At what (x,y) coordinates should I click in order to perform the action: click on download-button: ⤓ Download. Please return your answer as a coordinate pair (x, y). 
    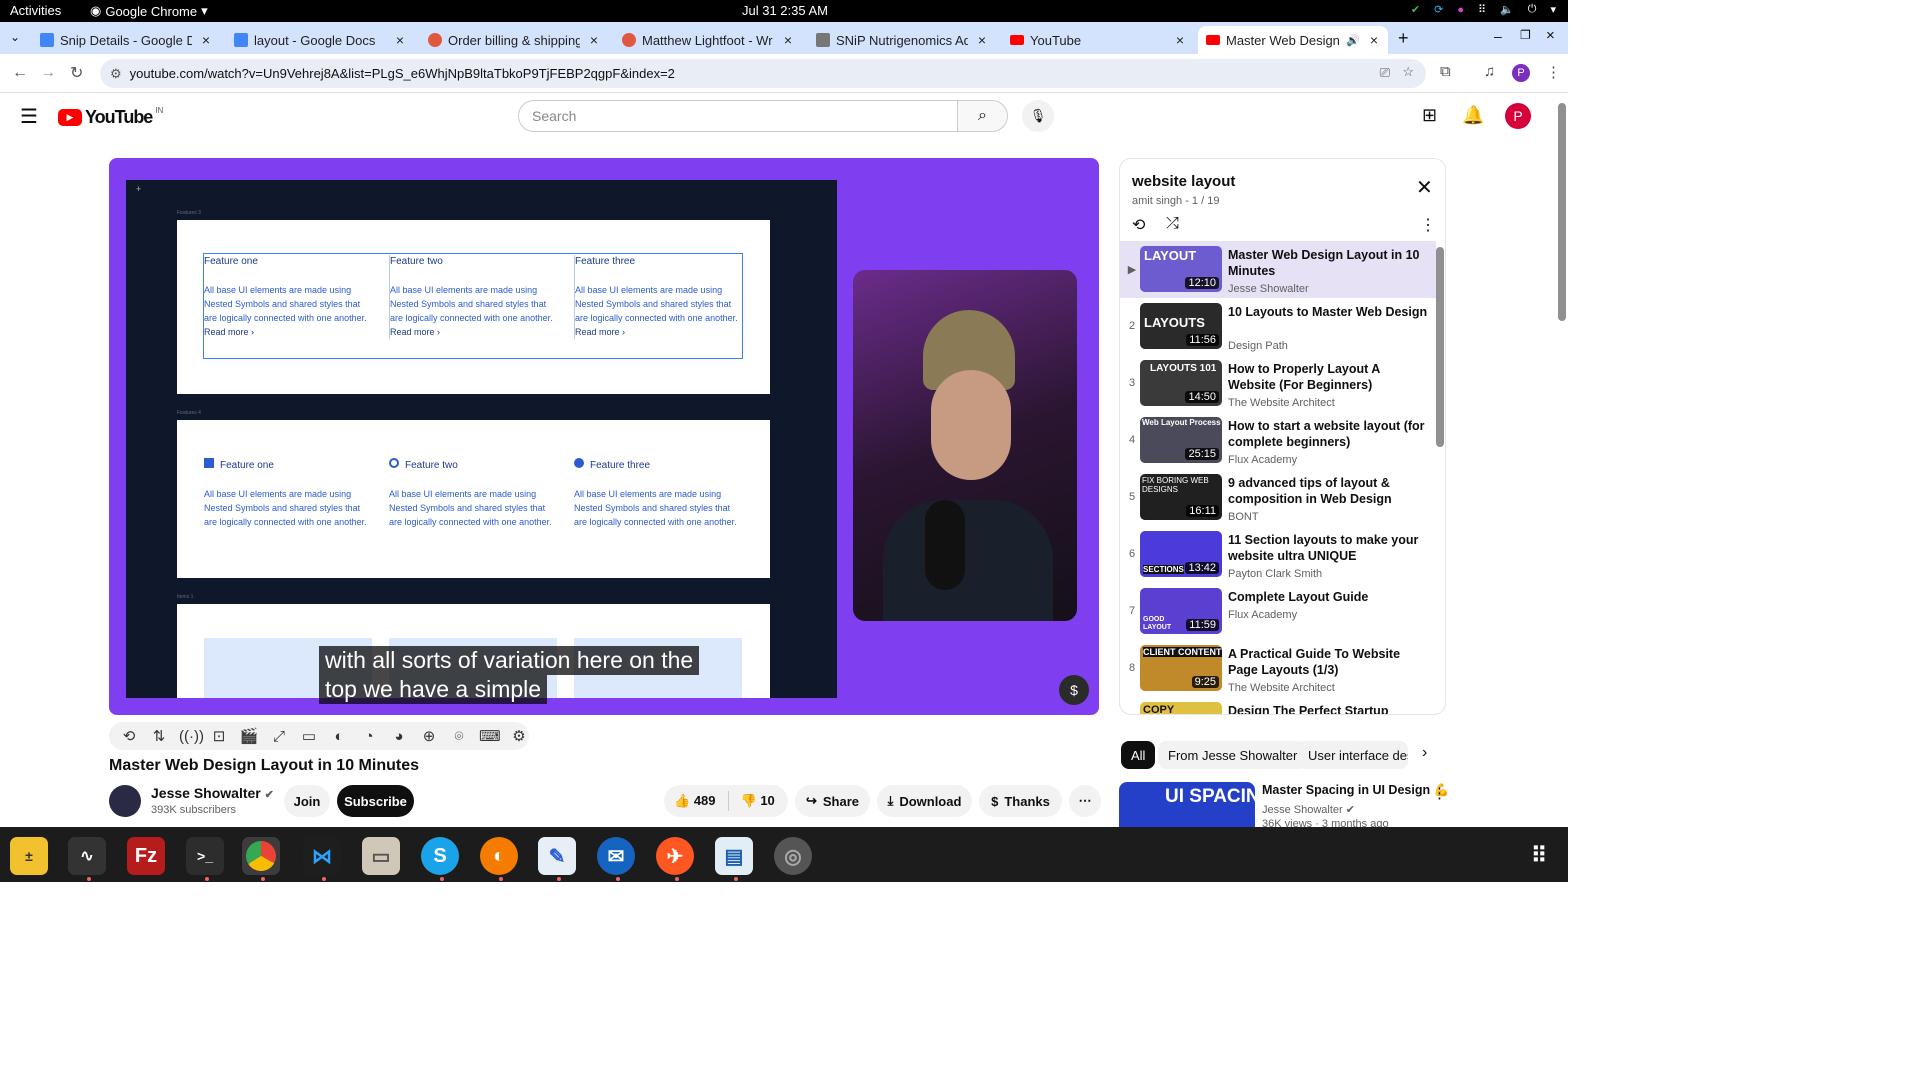
    Looking at the image, I should click on (924, 801).